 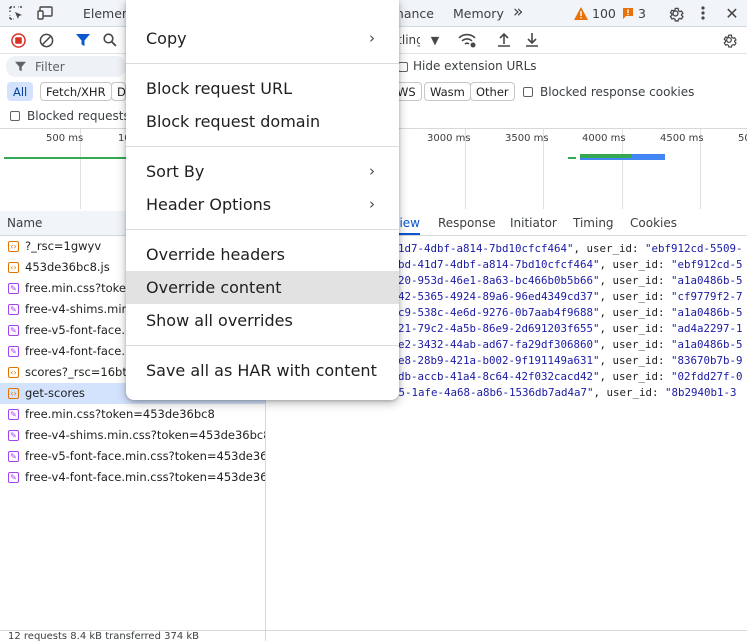 What do you see at coordinates (403, 67) in the screenshot?
I see `hide-extension-urls-checkbox` at bounding box center [403, 67].